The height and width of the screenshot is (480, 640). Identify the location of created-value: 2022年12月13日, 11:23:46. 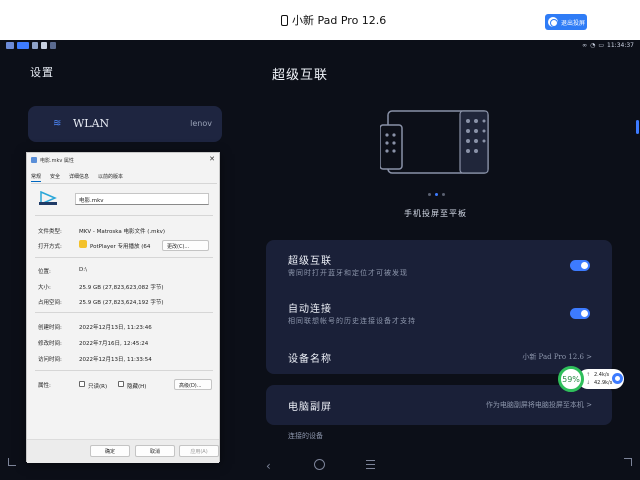
(115, 328).